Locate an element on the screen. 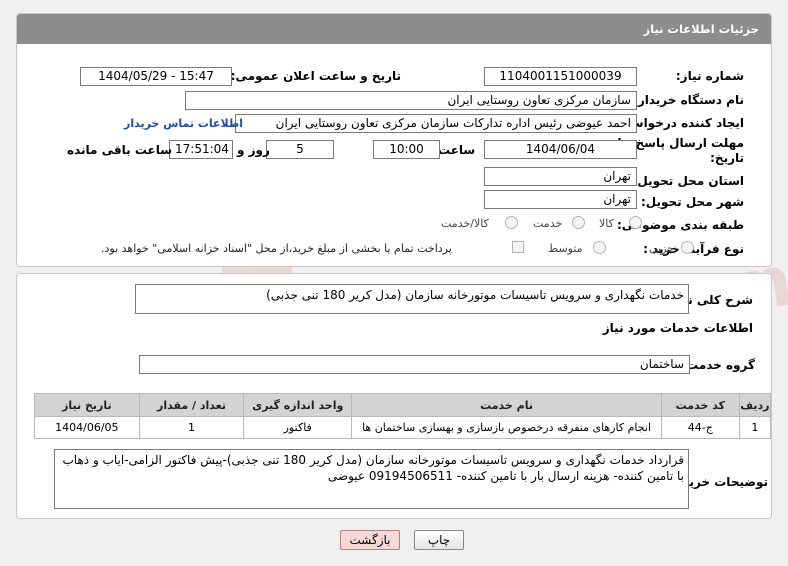 The image size is (788, 566). city-field: تهران is located at coordinates (560, 199).